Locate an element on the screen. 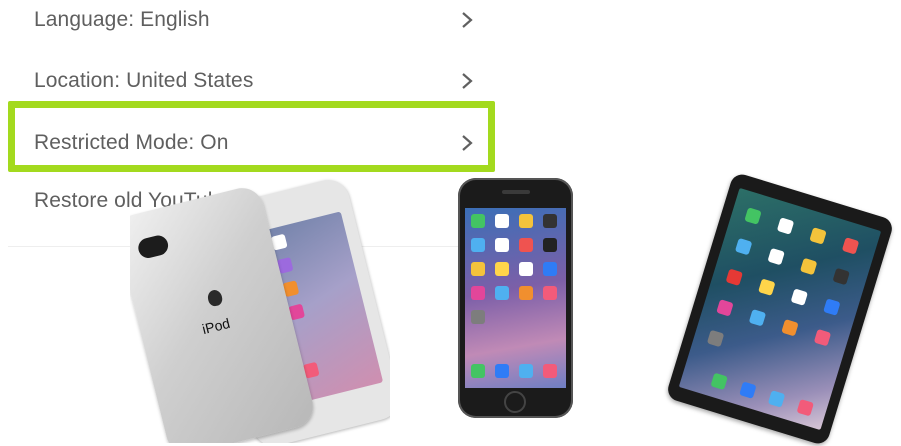 The width and height of the screenshot is (901, 446). restricted-mode-label: Restricted Mode: On is located at coordinates (131, 142).